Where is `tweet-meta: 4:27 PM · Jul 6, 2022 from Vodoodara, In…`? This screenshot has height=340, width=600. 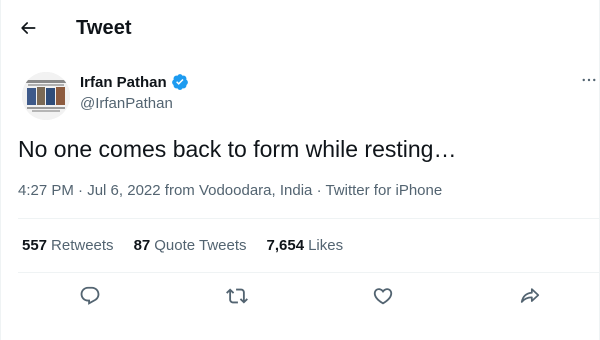
tweet-meta: 4:27 PM · Jul 6, 2022 from Vodoodara, In… is located at coordinates (230, 190).